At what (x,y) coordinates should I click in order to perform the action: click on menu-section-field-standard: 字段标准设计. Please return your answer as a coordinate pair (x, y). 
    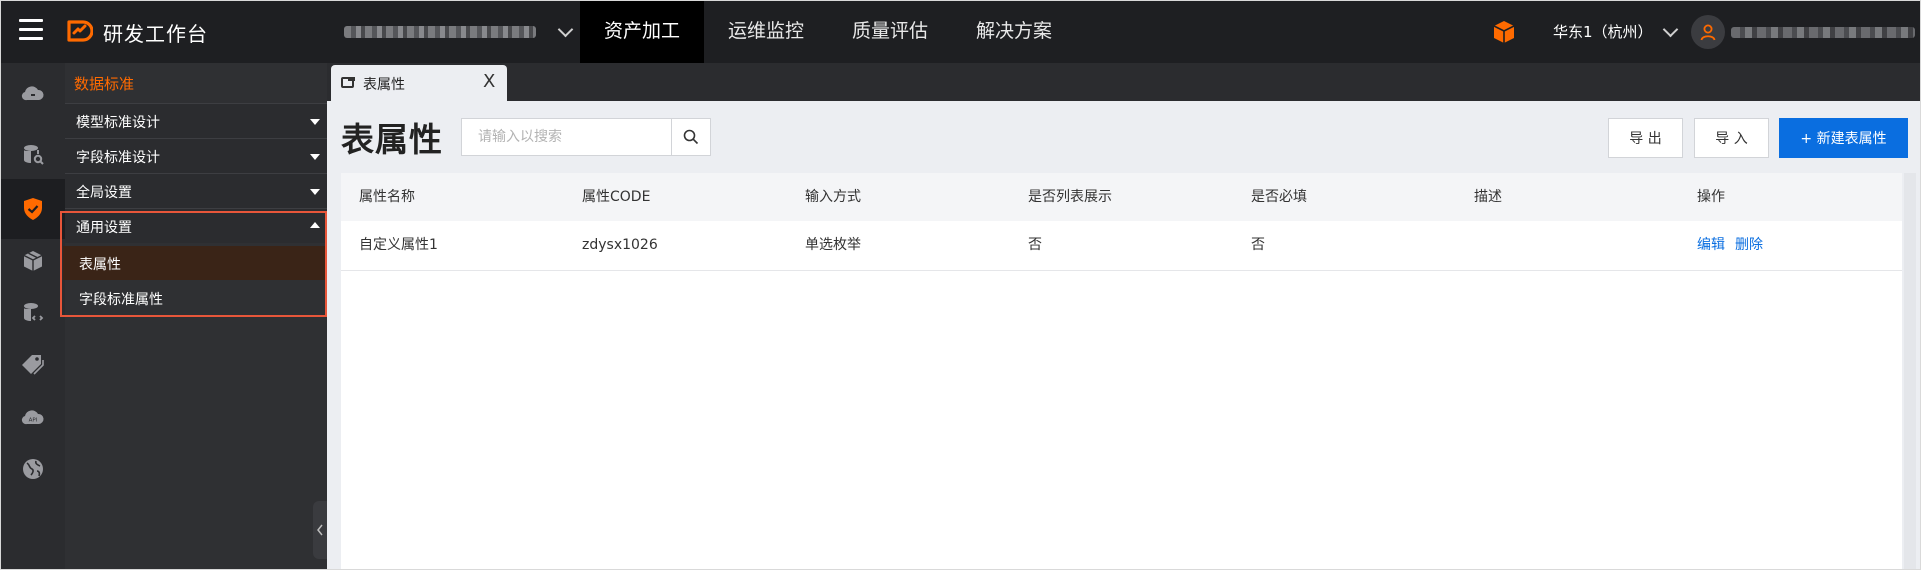
    Looking at the image, I should click on (196, 155).